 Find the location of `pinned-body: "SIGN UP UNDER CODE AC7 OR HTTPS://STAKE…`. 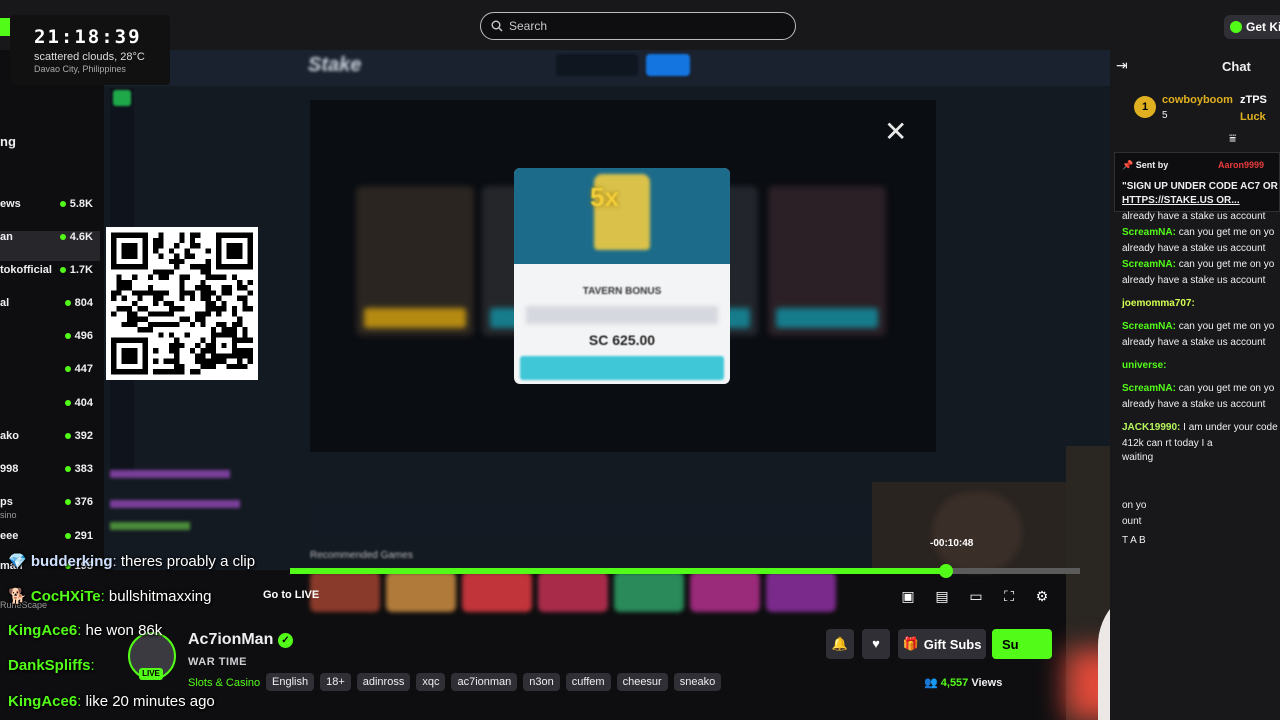

pinned-body: "SIGN UP UNDER CODE AC7 OR HTTPS://STAKE… is located at coordinates (1201, 194).